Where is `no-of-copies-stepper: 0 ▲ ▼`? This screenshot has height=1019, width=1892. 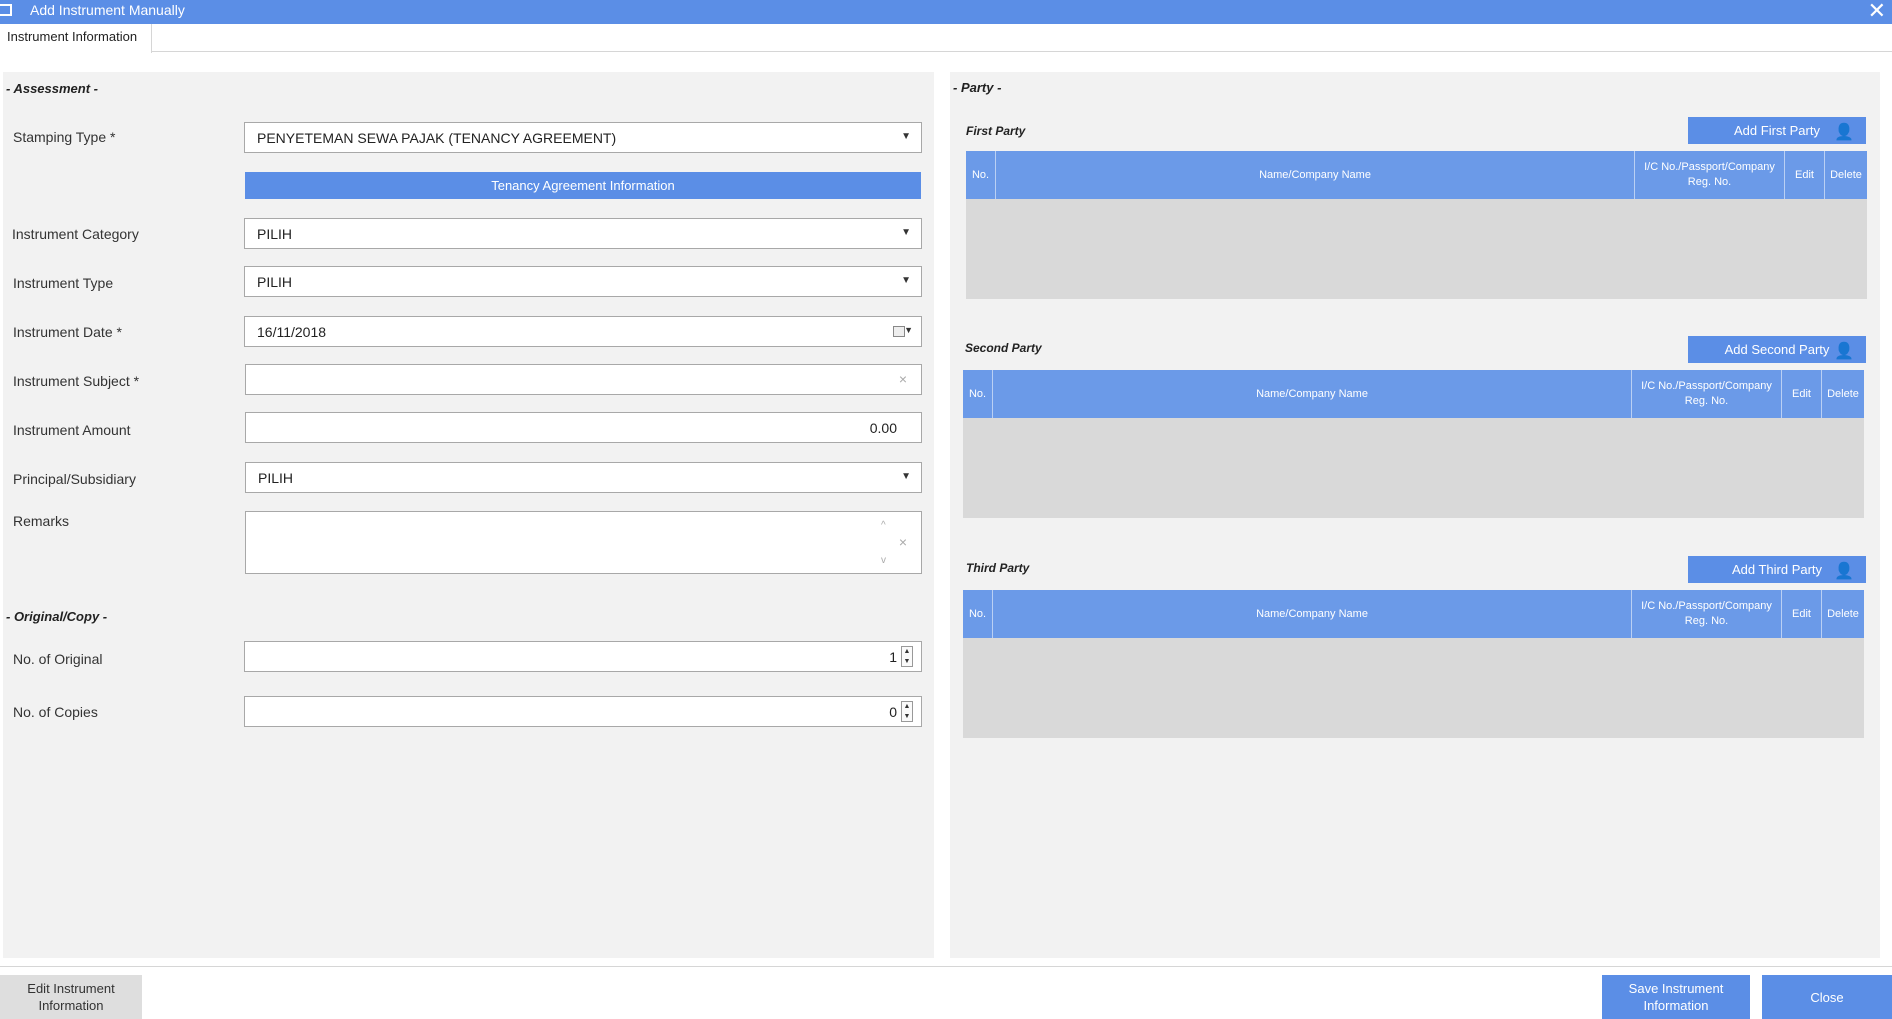
no-of-copies-stepper: 0 ▲ ▼ is located at coordinates (583, 711).